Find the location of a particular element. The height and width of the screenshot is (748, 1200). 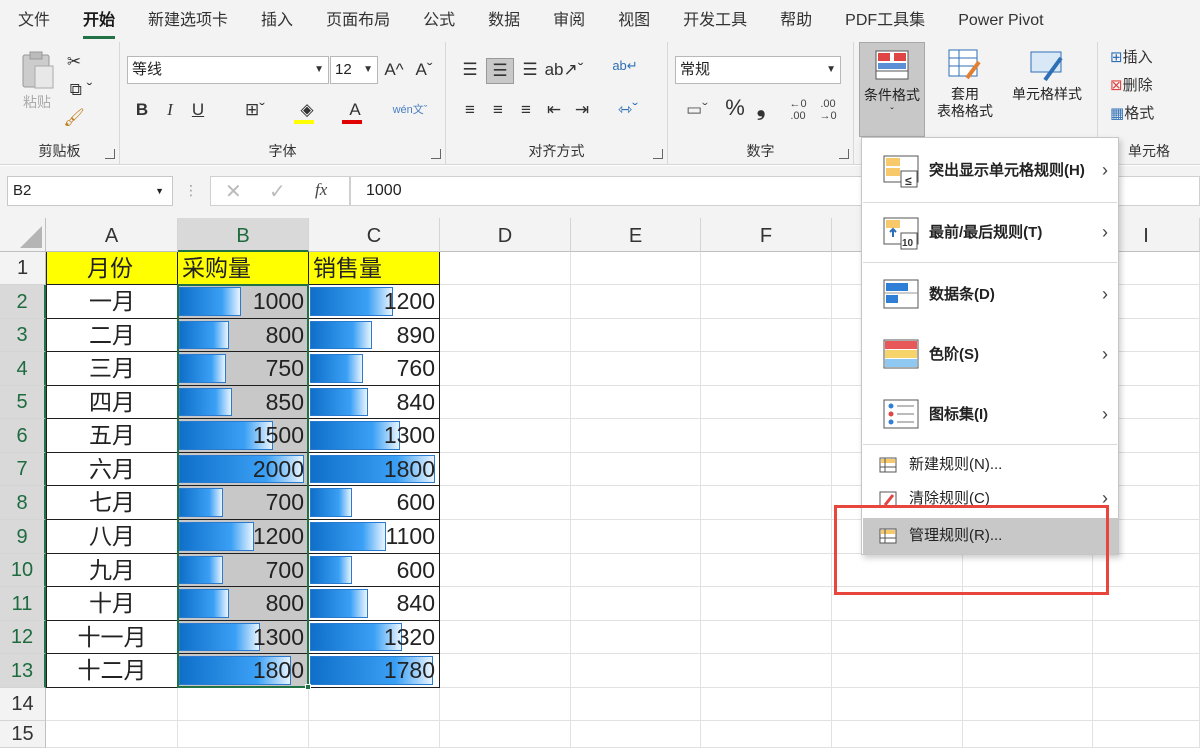

copy-icon: ⧉ ˇ is located at coordinates (81, 90).